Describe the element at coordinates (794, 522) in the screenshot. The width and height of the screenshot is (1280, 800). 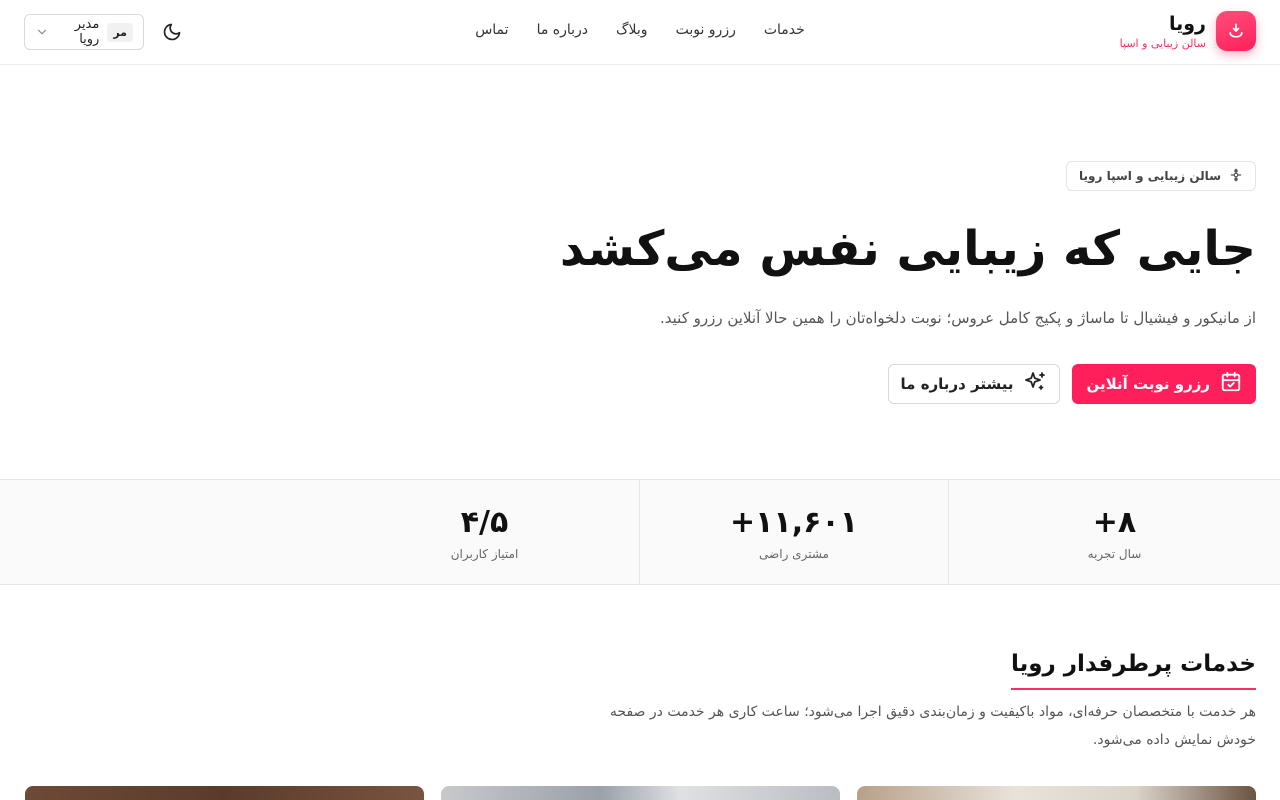
I see `stat-value: ۱۱,۶۰۱+` at that location.